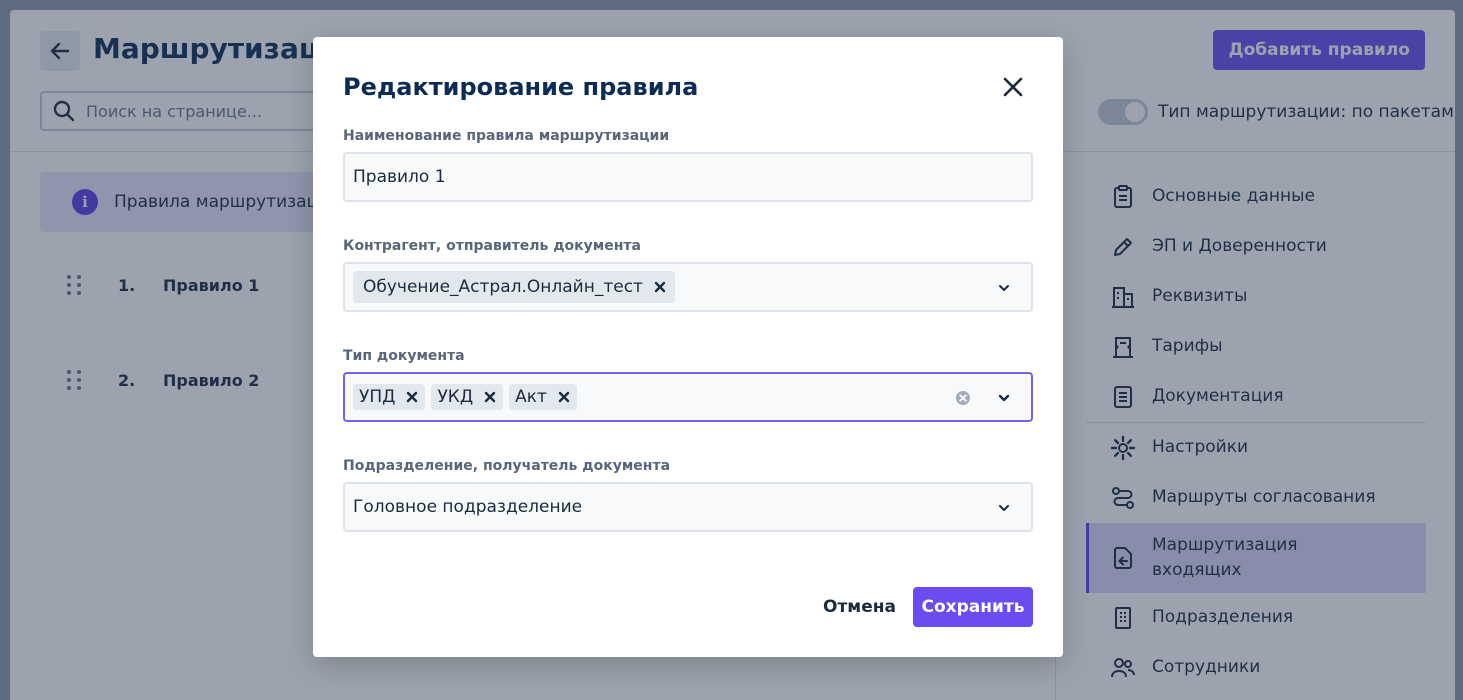  What do you see at coordinates (531, 397) in the screenshot?
I see `chip-label: Акт` at bounding box center [531, 397].